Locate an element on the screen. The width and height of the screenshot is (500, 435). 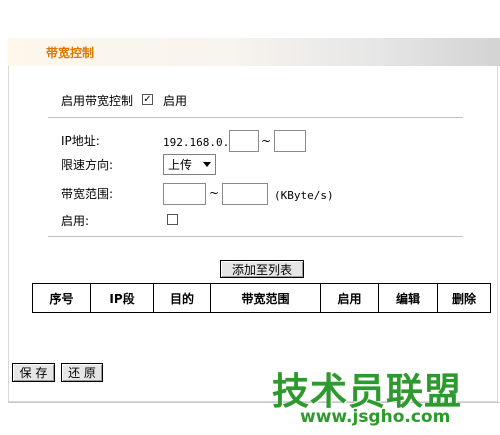
enable-rule-label: 启用: is located at coordinates (75, 221).